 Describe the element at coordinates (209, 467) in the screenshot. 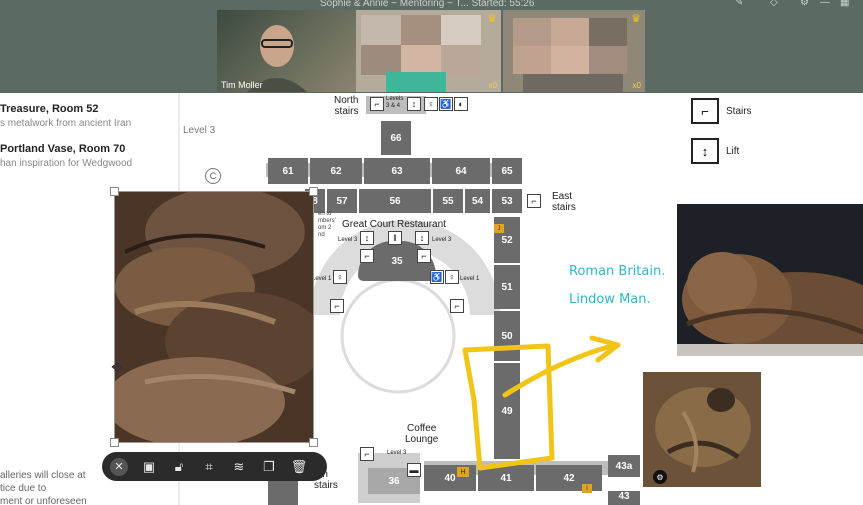

I see `crop-icon: ⌗` at that location.